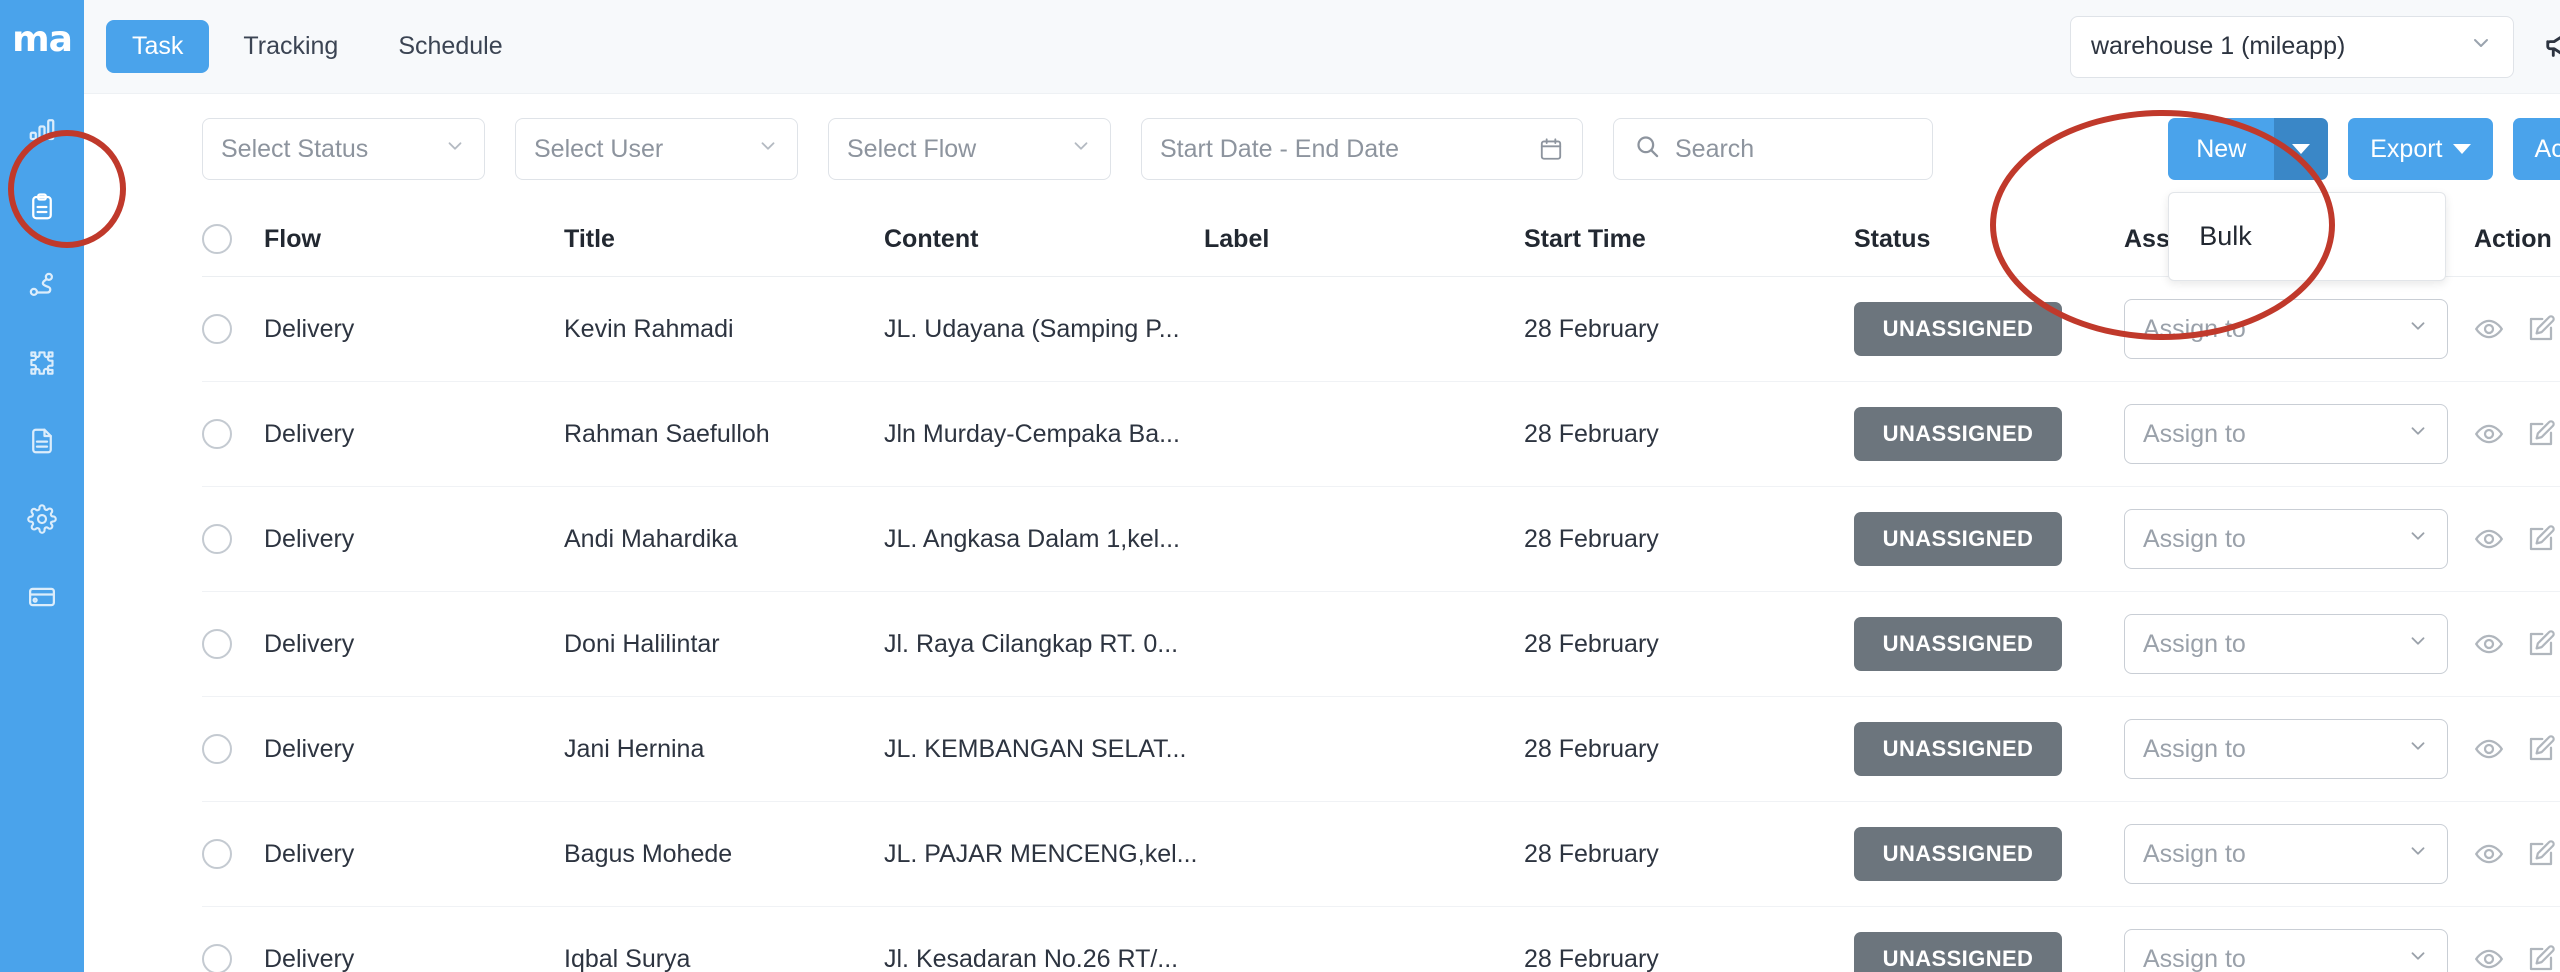 The height and width of the screenshot is (972, 2560). What do you see at coordinates (1044, 240) in the screenshot?
I see `column-header-content: Content` at bounding box center [1044, 240].